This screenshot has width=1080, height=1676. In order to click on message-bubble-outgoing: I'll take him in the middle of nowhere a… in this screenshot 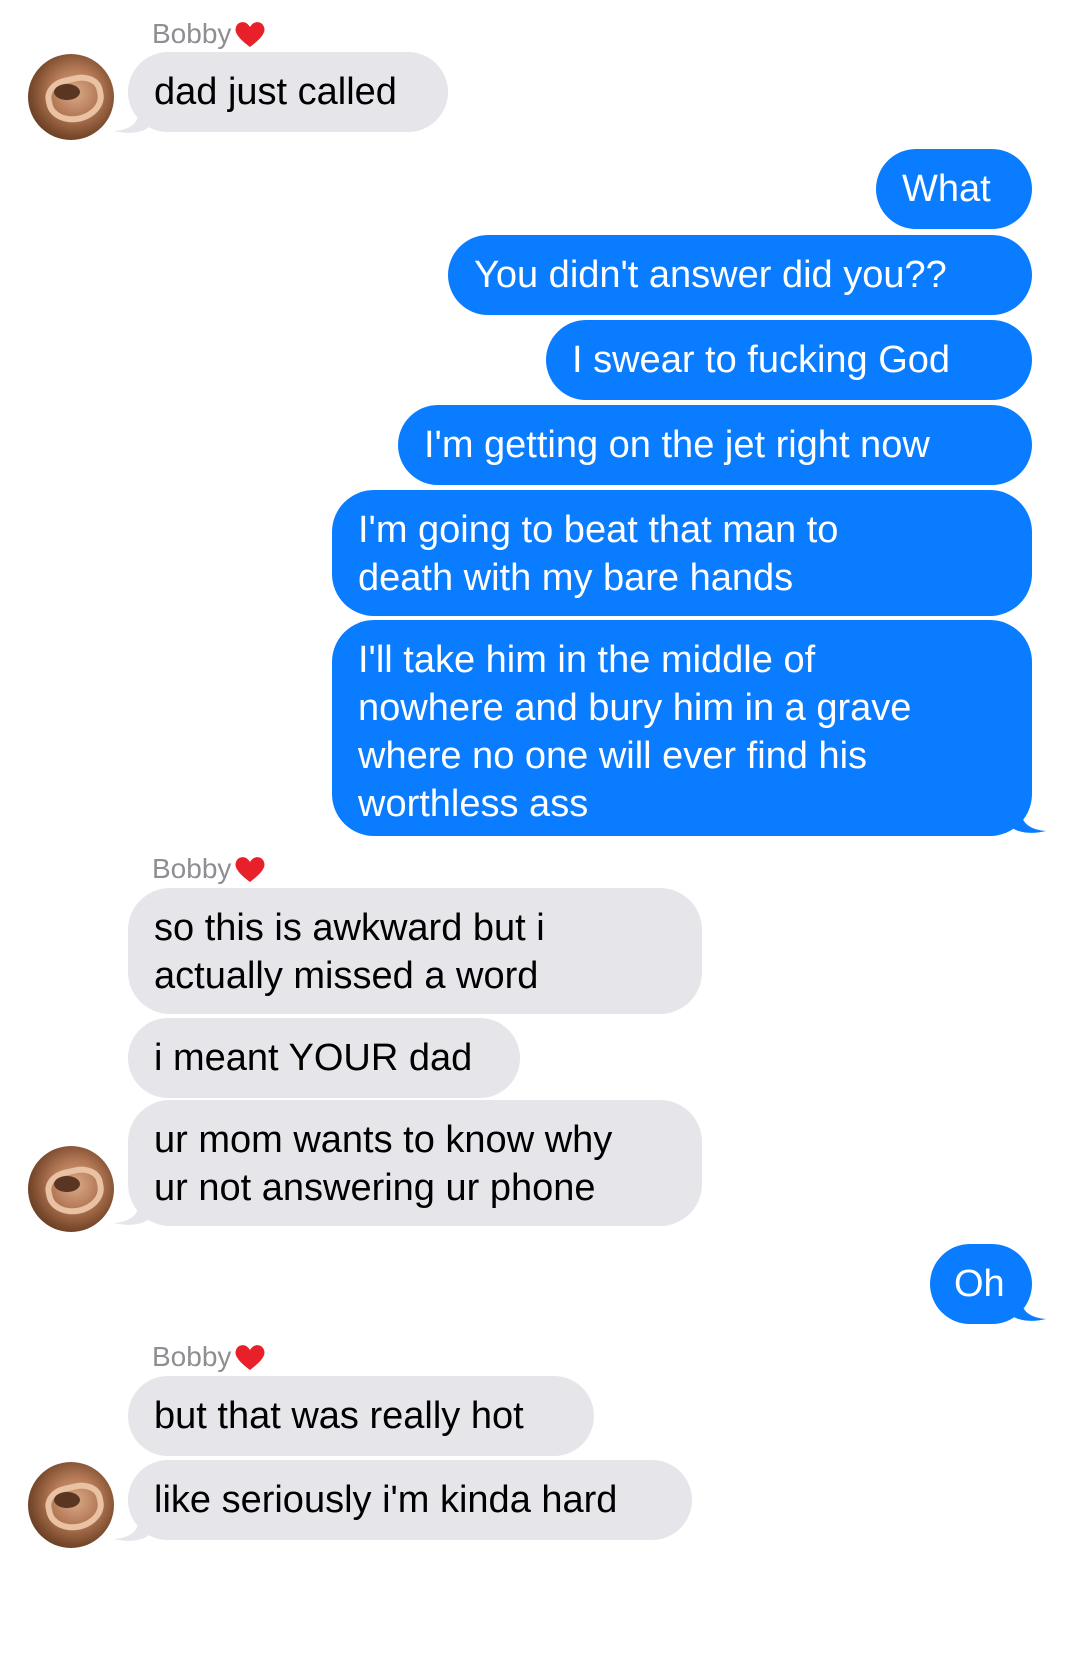, I will do `click(682, 728)`.